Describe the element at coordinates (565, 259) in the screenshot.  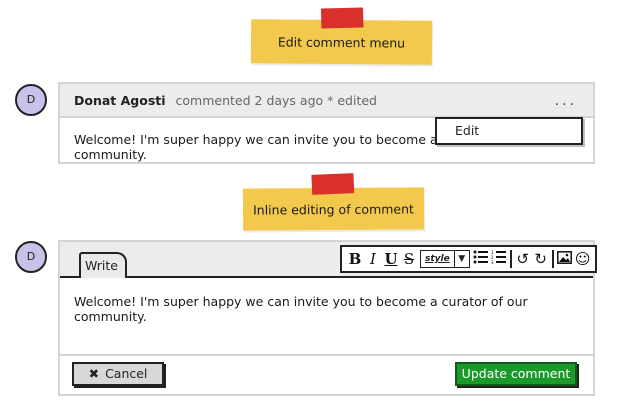
I see `image-icon` at that location.